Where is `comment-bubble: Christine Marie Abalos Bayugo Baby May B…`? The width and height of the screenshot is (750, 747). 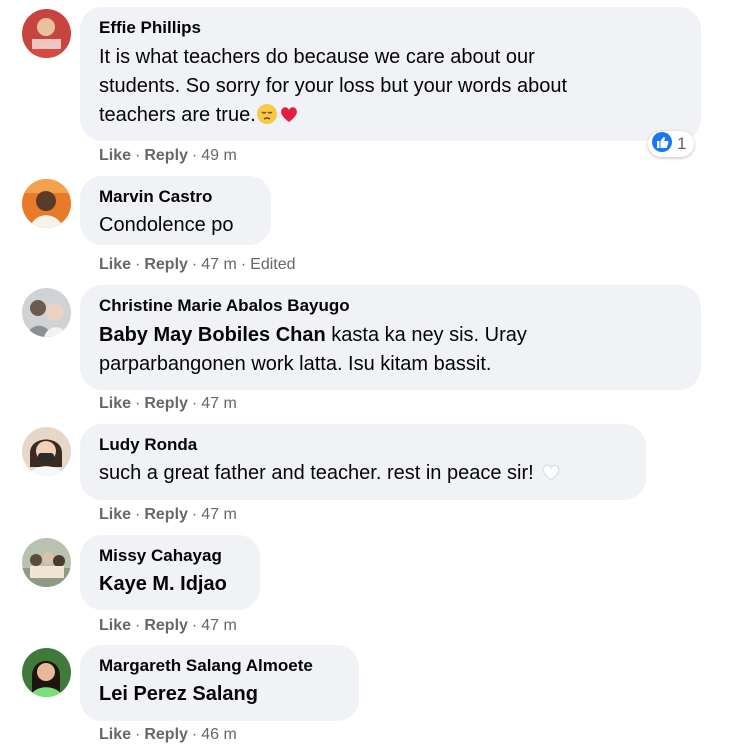
comment-bubble: Christine Marie Abalos Bayugo Baby May B… is located at coordinates (390, 337).